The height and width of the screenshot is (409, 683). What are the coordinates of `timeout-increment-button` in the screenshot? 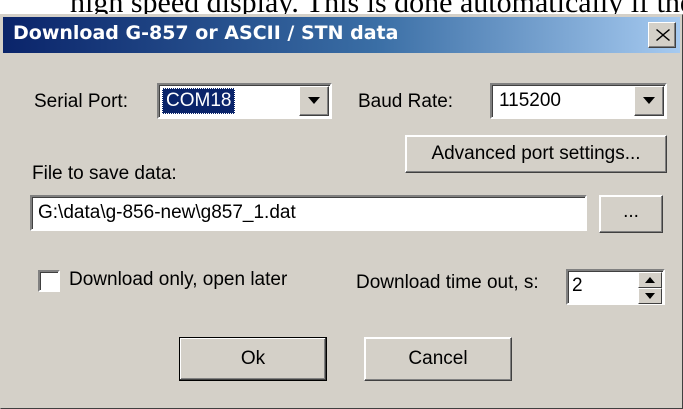 It's located at (650, 280).